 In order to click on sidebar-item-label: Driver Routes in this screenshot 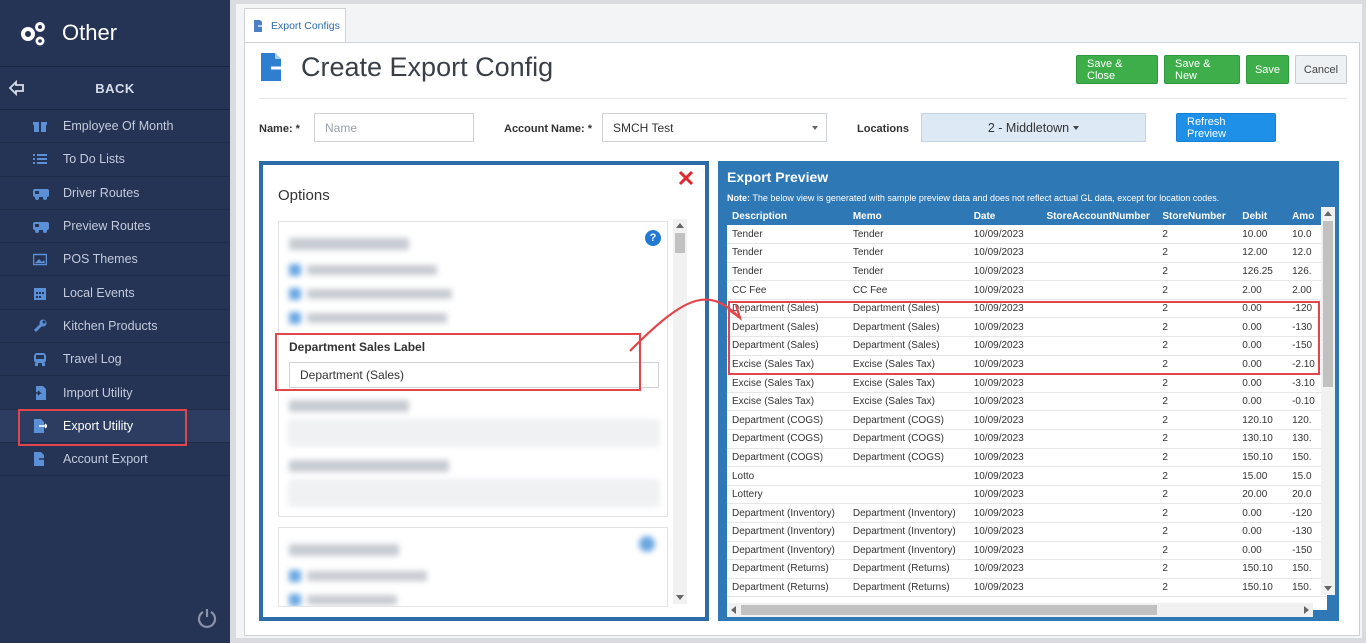, I will do `click(101, 192)`.